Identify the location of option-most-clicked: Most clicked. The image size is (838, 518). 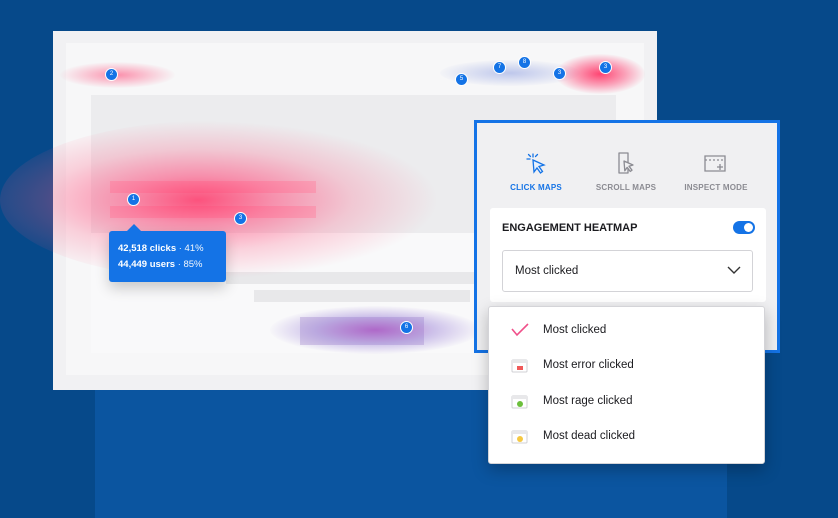
(626, 331).